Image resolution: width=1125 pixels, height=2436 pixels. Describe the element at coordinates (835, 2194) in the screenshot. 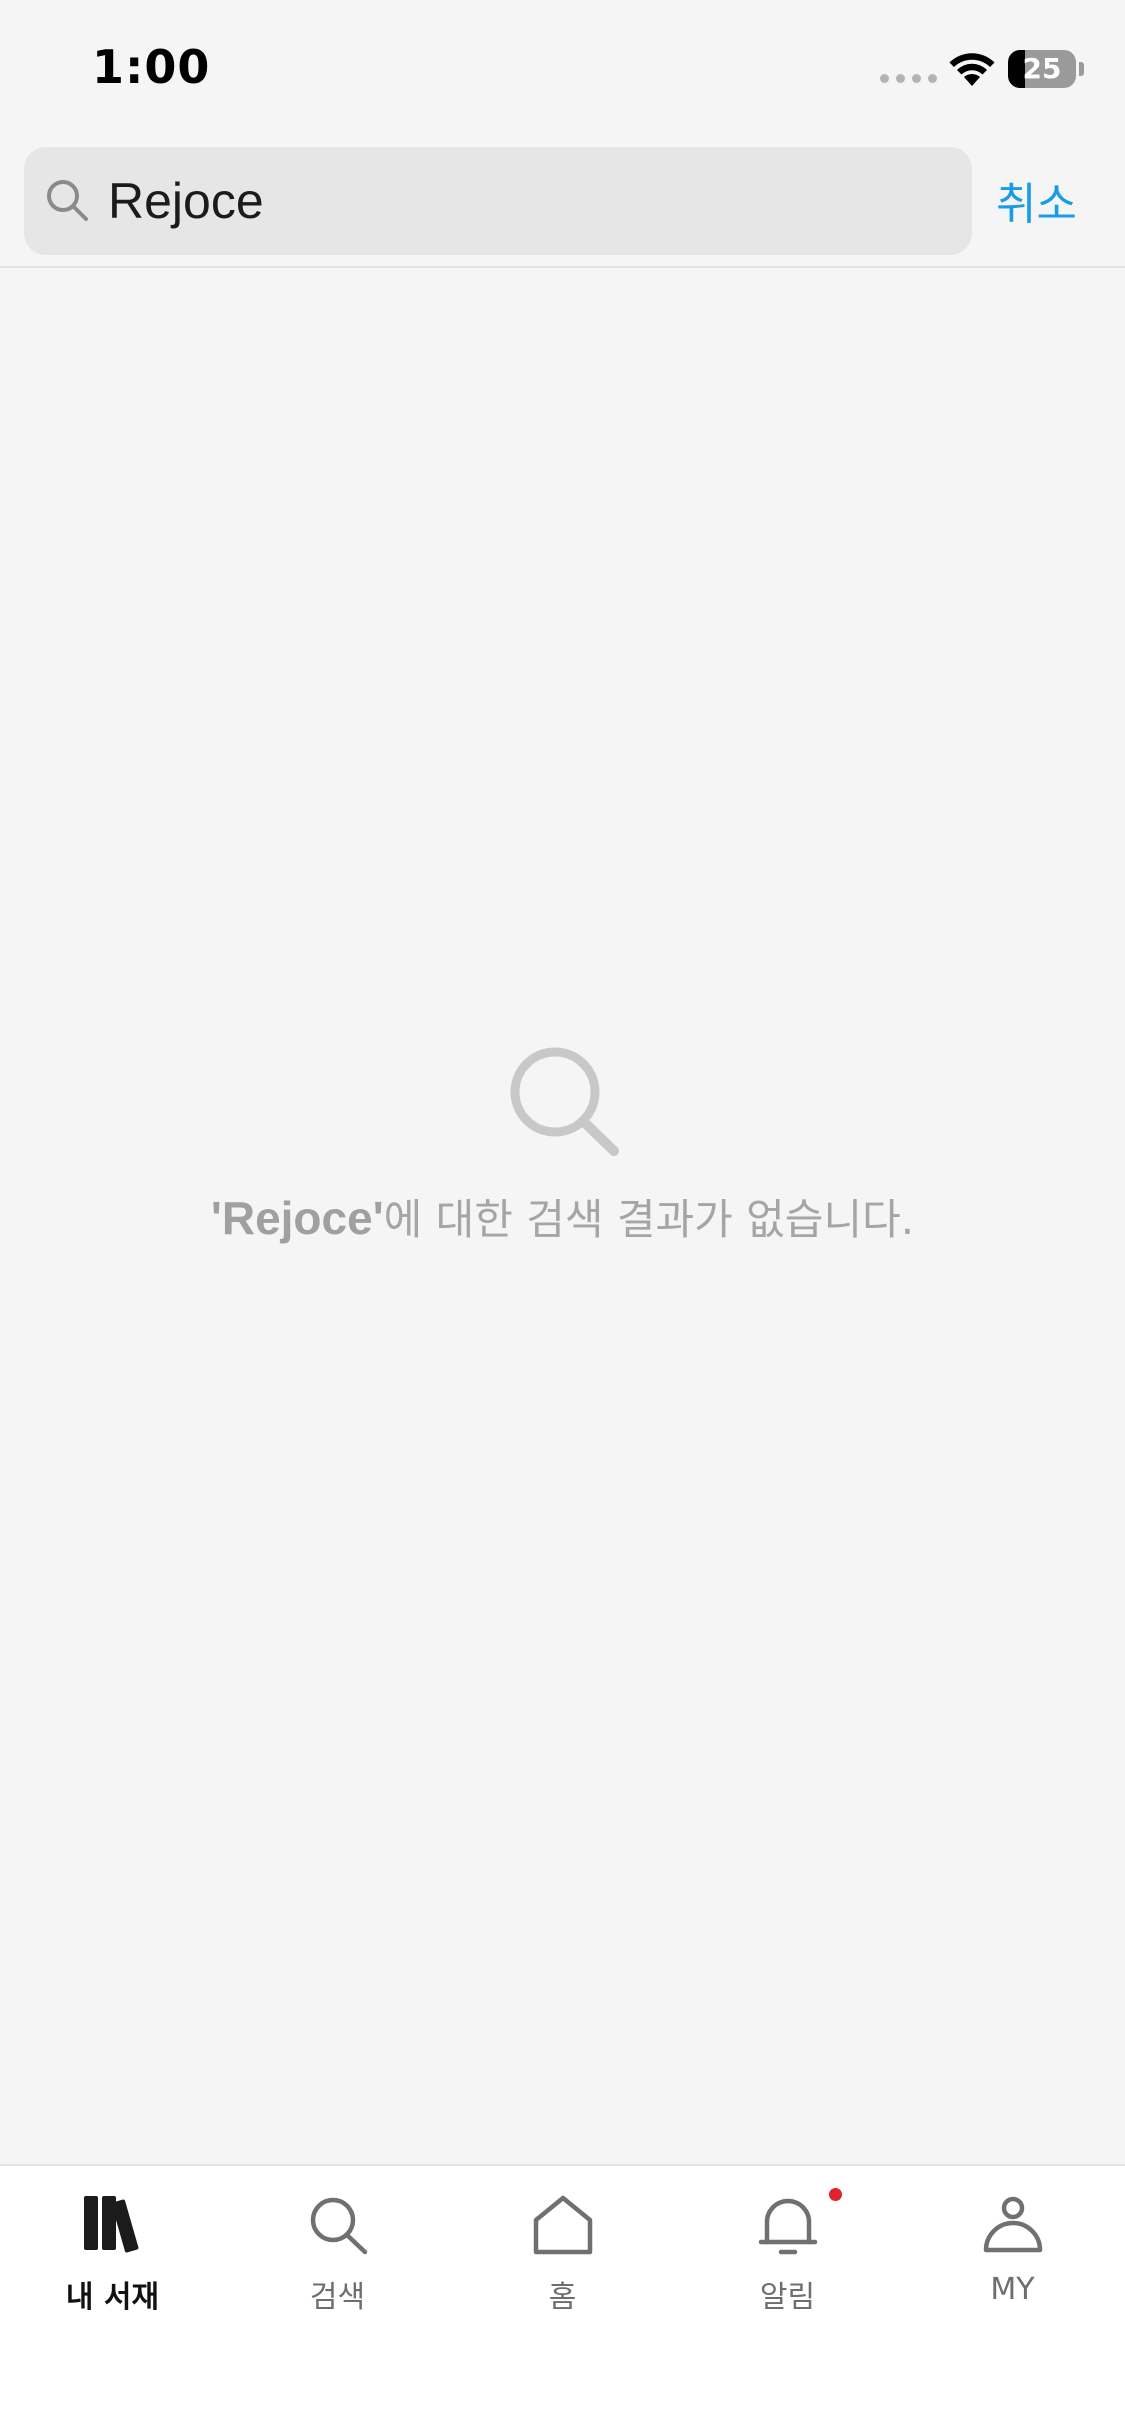

I see `notification-badge` at that location.